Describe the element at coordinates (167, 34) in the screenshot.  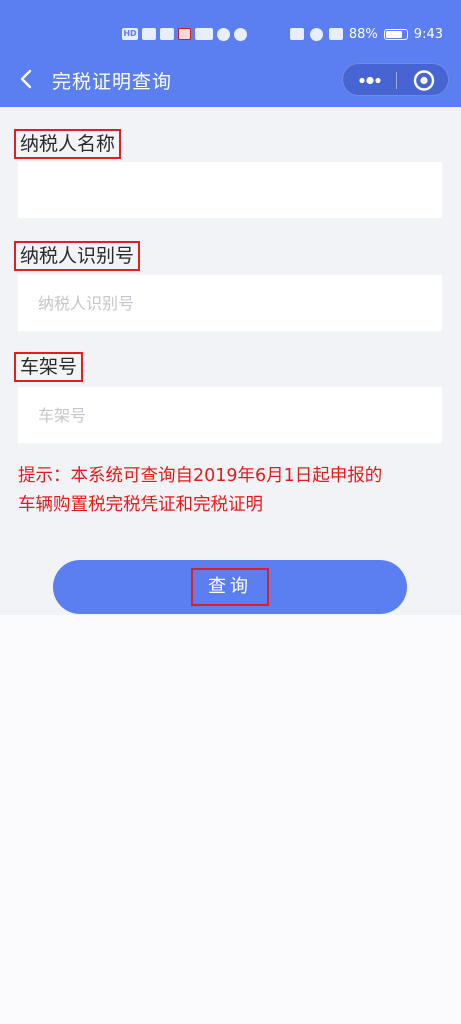
I see `notification-icon` at that location.